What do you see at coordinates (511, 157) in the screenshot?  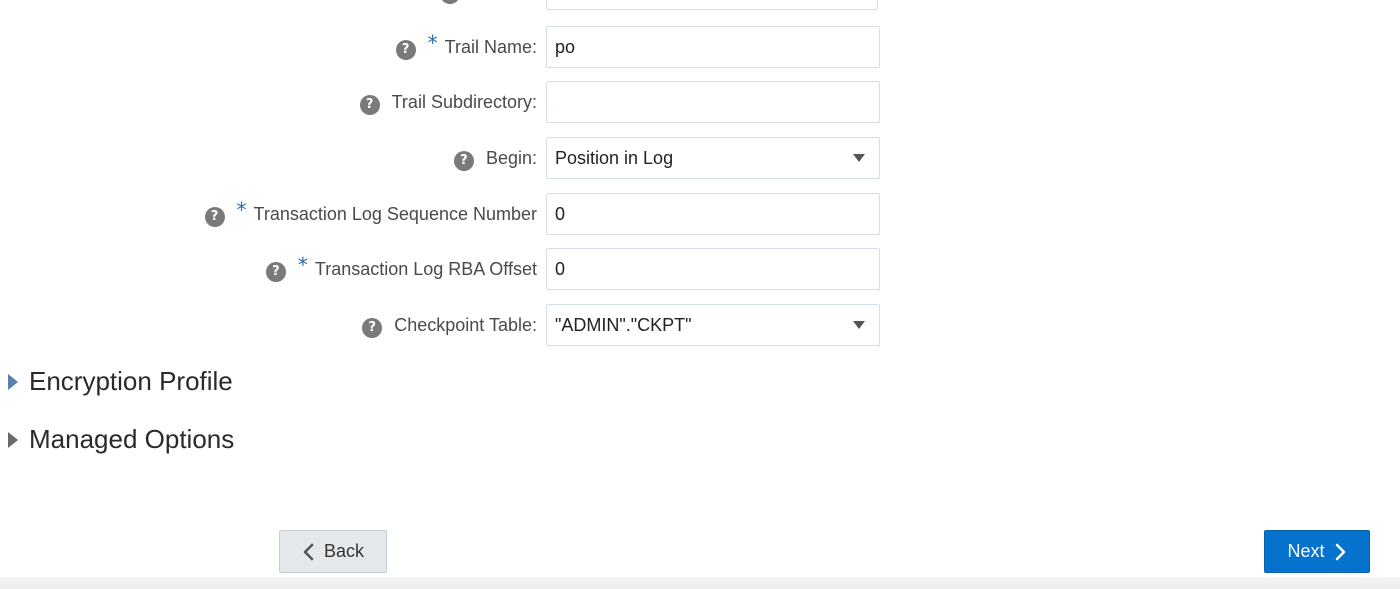 I see `begin-label: Begin:` at bounding box center [511, 157].